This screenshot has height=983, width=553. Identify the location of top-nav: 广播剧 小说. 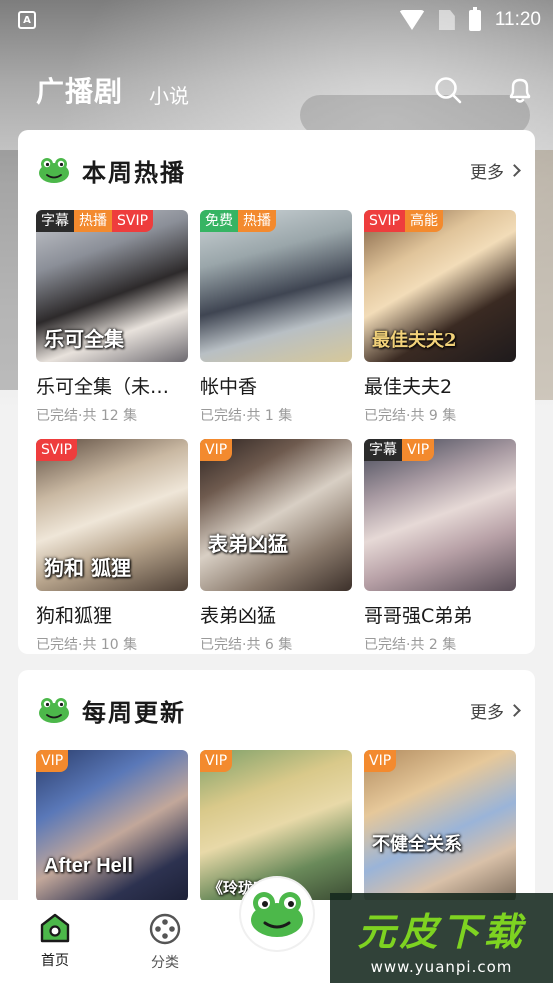
(276, 90).